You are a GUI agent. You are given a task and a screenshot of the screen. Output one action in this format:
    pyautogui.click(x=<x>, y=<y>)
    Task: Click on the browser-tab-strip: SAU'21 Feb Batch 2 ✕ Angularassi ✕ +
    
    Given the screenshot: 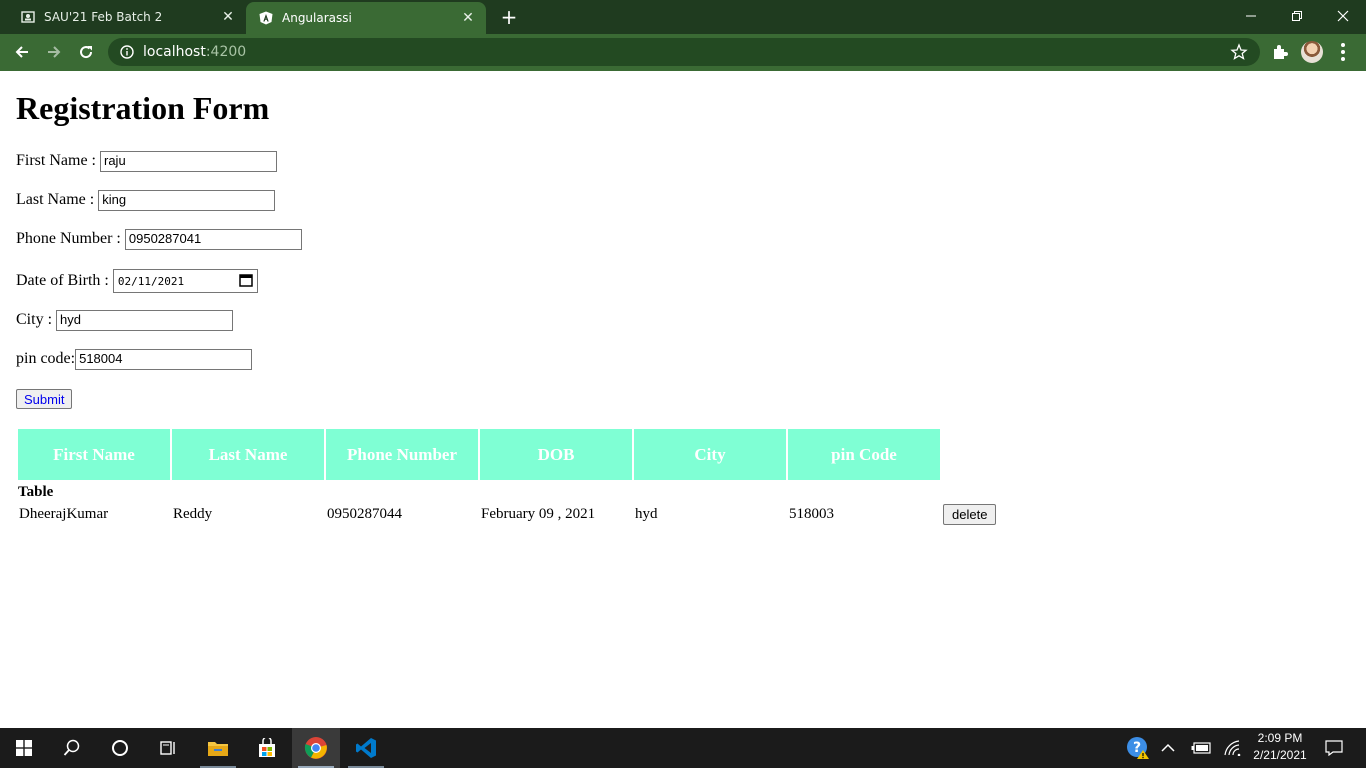 What is the action you would take?
    pyautogui.click(x=683, y=17)
    